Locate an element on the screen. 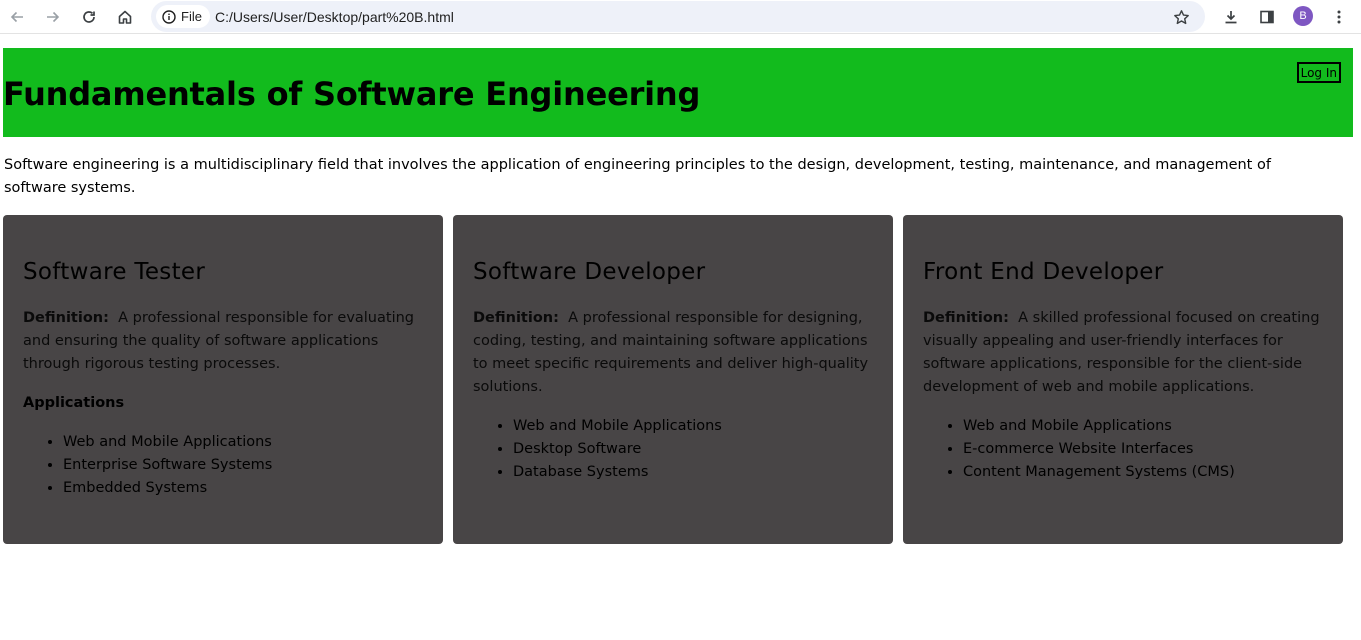 This screenshot has width=1361, height=640. side-panel-button is located at coordinates (1267, 17).